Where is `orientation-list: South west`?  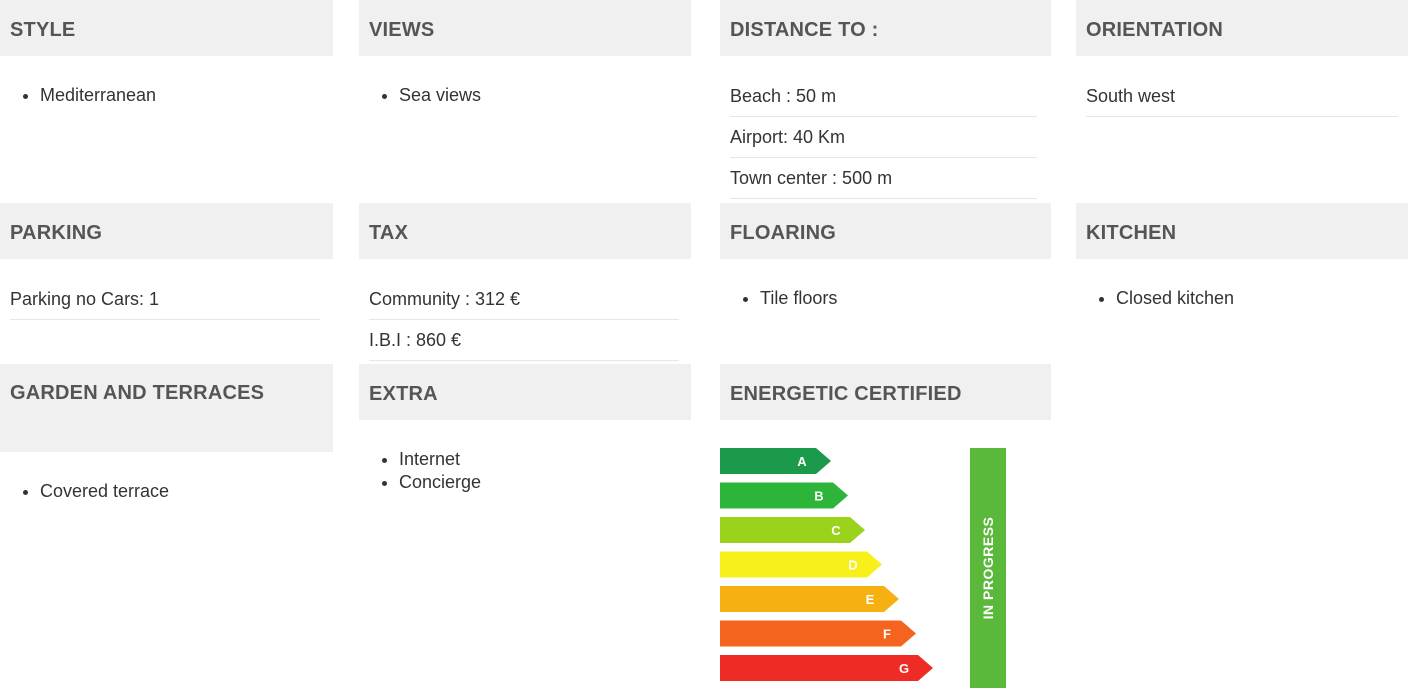
orientation-list: South west is located at coordinates (1242, 96).